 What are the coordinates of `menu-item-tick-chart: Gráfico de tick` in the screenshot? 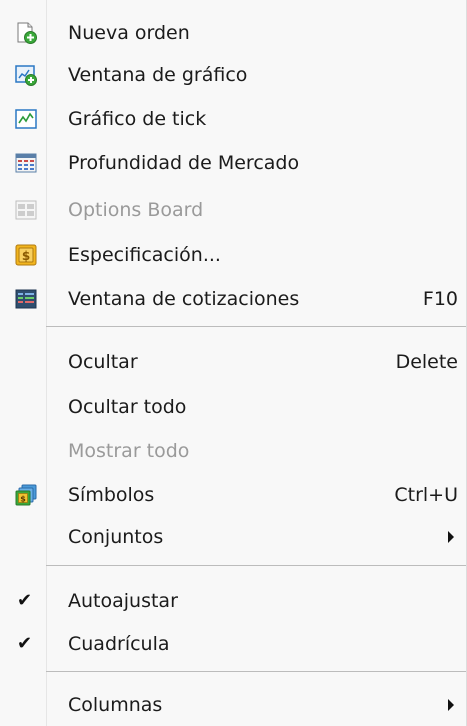 It's located at (233, 119).